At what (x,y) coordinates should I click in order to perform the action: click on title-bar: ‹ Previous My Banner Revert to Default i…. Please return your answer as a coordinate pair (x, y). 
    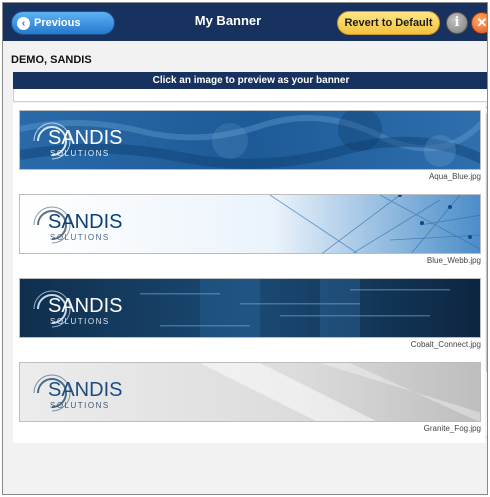
    Looking at the image, I should click on (245, 22).